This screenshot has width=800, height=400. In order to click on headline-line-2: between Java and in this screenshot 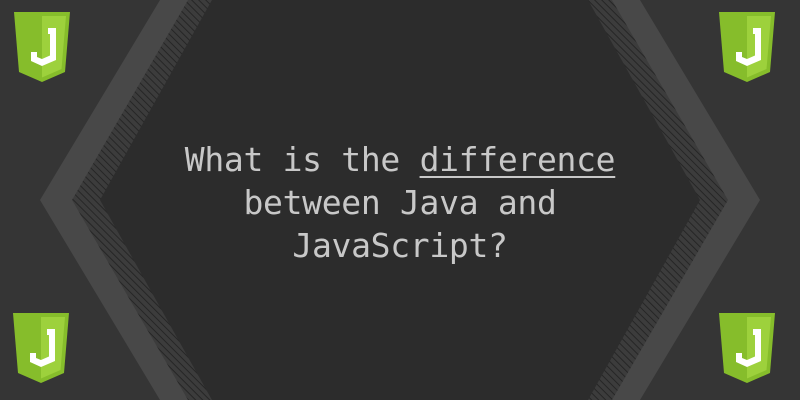, I will do `click(400, 202)`.